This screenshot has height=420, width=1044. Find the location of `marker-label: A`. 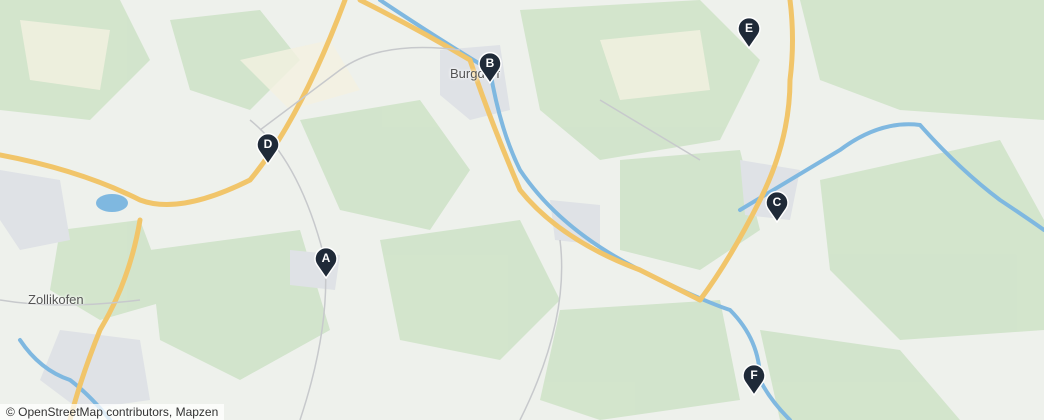

marker-label: A is located at coordinates (326, 258).